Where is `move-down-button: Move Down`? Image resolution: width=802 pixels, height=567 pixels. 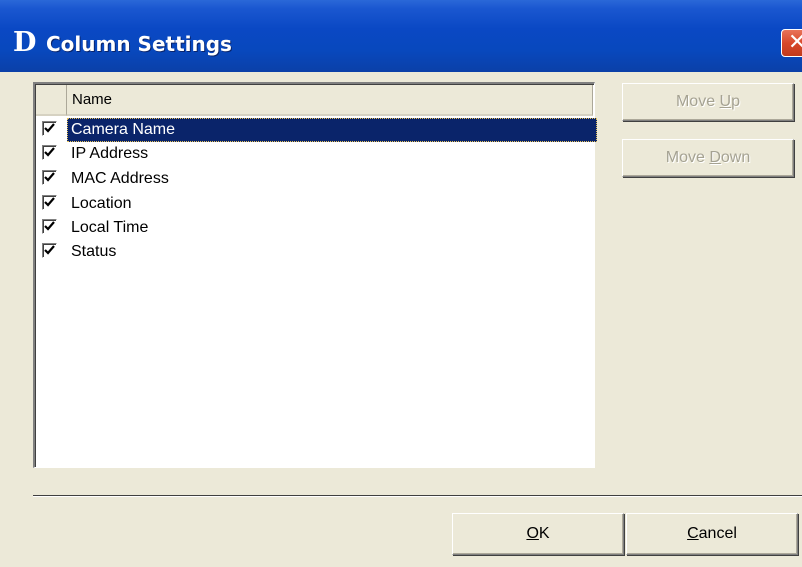
move-down-button: Move Down is located at coordinates (708, 158).